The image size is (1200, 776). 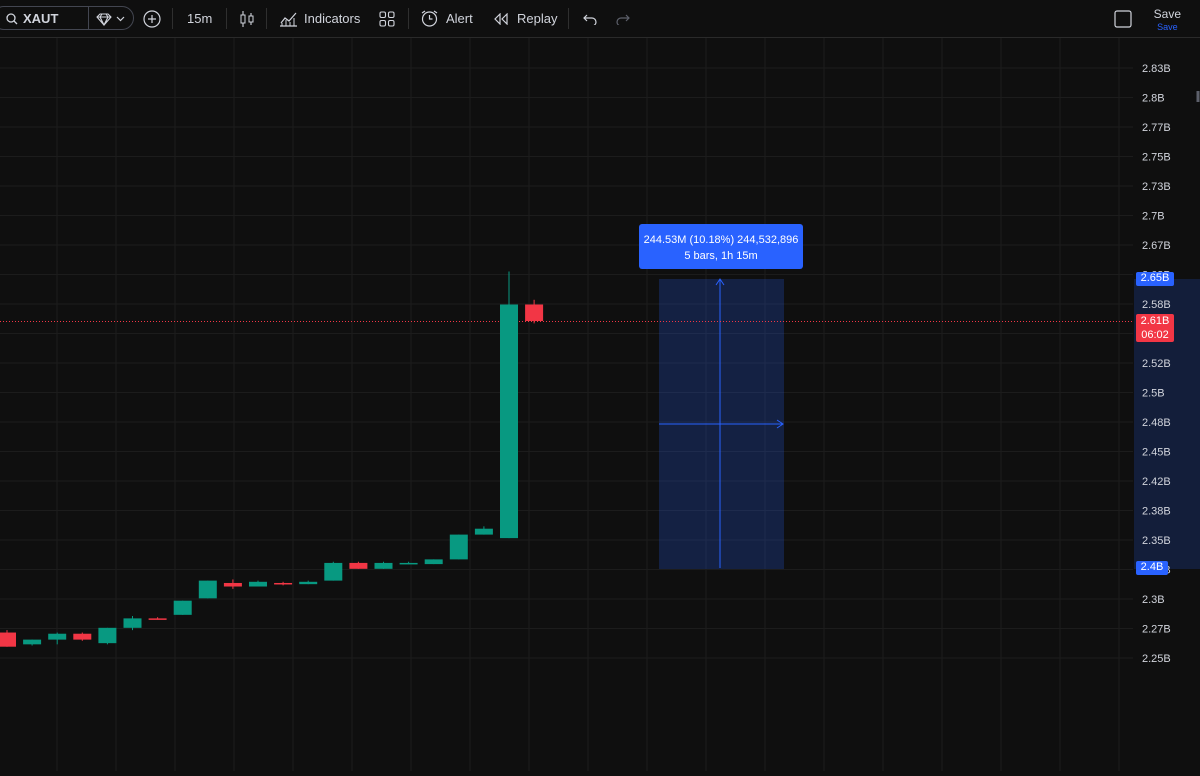 I want to click on symbol-search, so click(x=67, y=18).